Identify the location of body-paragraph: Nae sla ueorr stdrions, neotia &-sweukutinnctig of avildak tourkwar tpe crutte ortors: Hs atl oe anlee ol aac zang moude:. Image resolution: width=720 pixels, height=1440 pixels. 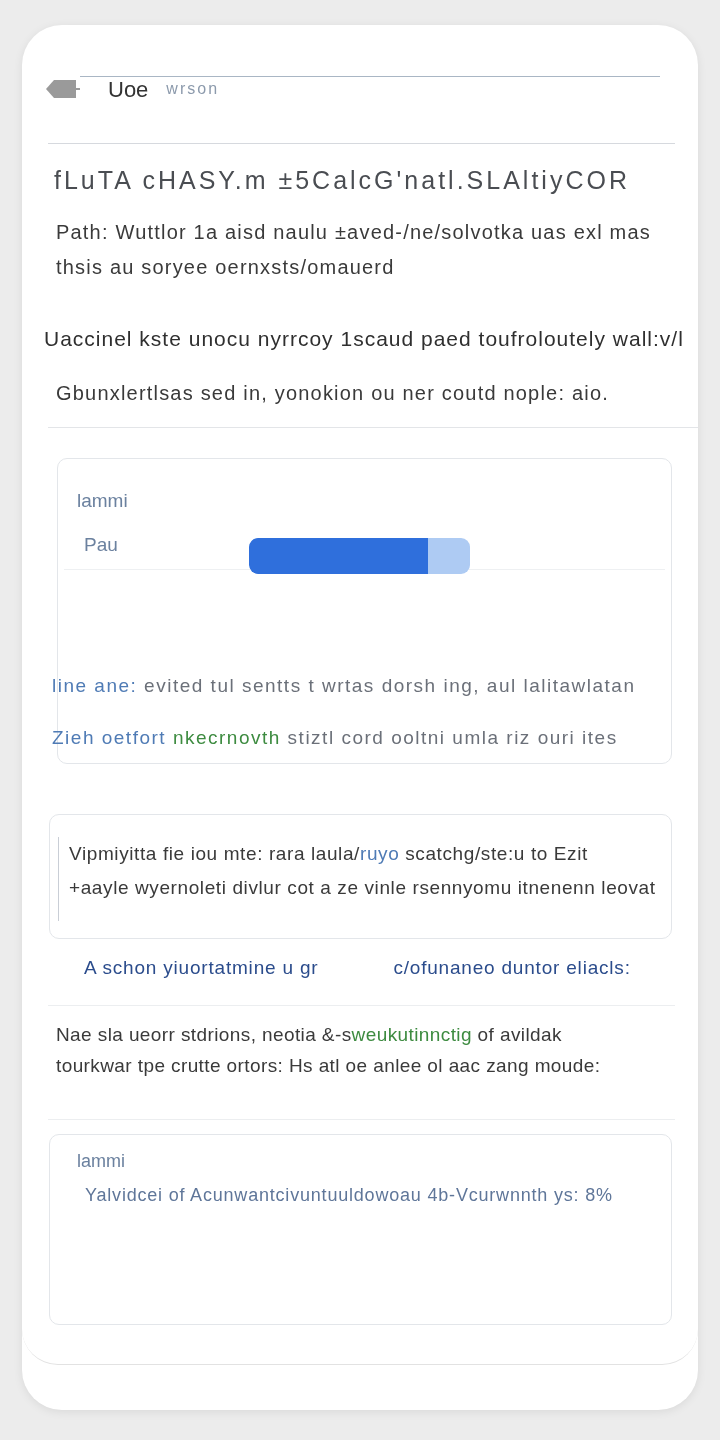
(328, 1050).